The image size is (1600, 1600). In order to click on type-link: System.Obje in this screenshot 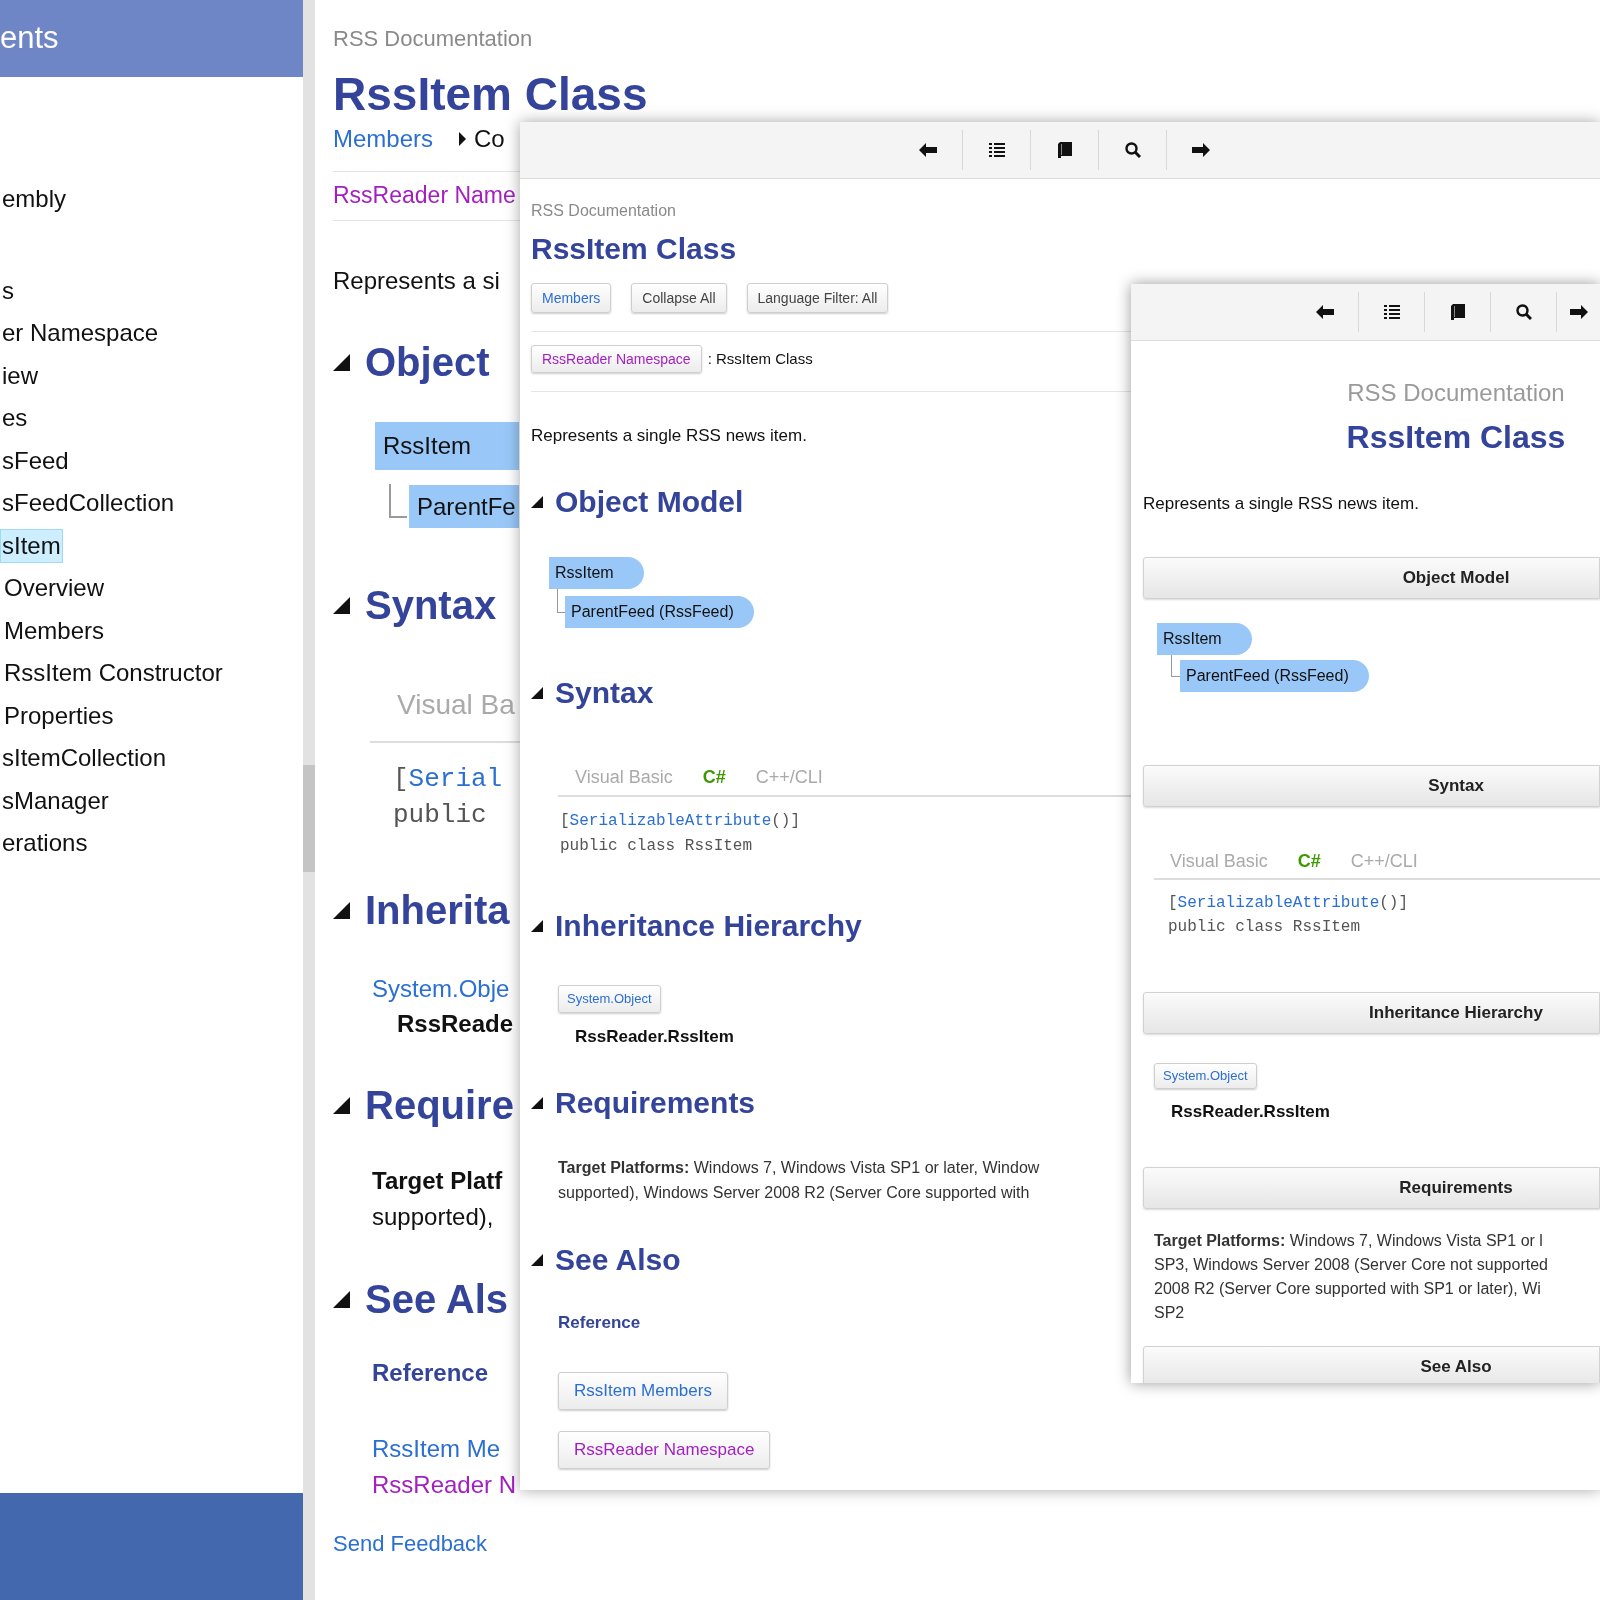, I will do `click(441, 989)`.